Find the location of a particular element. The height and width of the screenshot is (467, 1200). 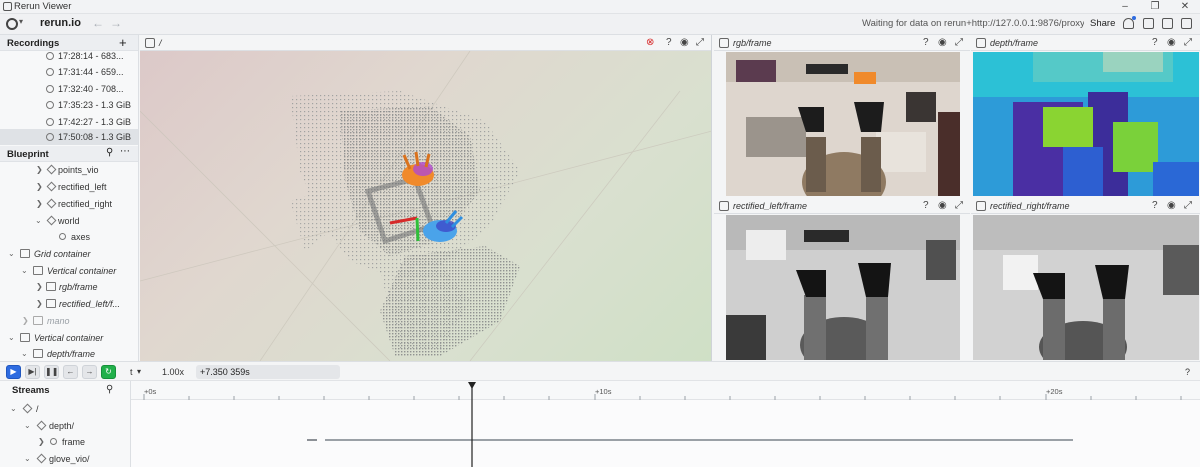

close-window-icon: ✕ is located at coordinates (1185, 7).